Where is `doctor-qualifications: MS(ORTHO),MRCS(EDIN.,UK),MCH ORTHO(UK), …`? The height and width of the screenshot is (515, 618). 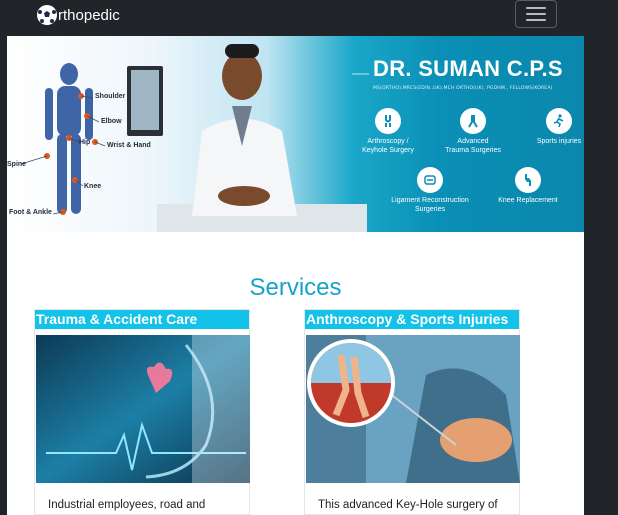
doctor-qualifications: MS(ORTHO),MRCS(EDIN.,UK),MCH ORTHO(UK), … is located at coordinates (463, 88).